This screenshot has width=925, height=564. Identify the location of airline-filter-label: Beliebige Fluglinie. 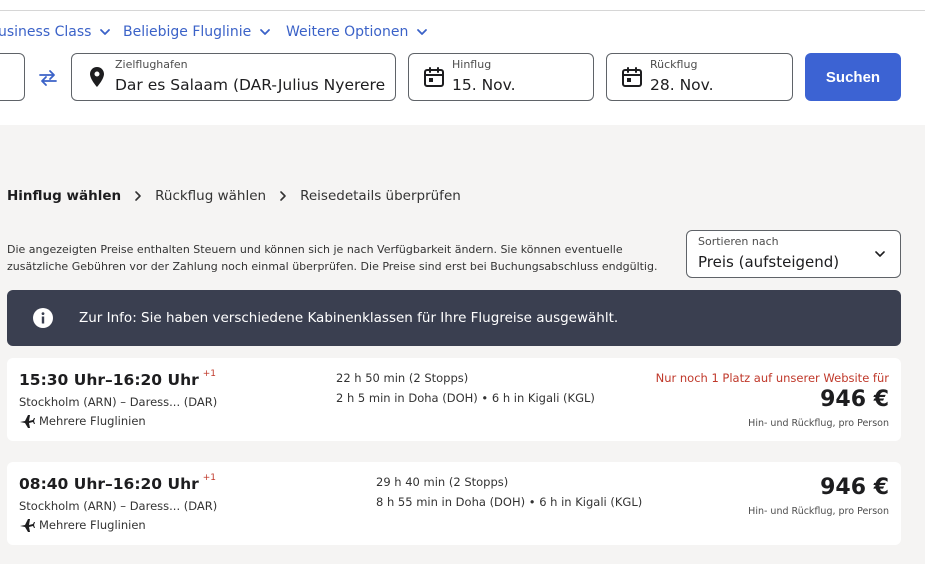
(187, 32).